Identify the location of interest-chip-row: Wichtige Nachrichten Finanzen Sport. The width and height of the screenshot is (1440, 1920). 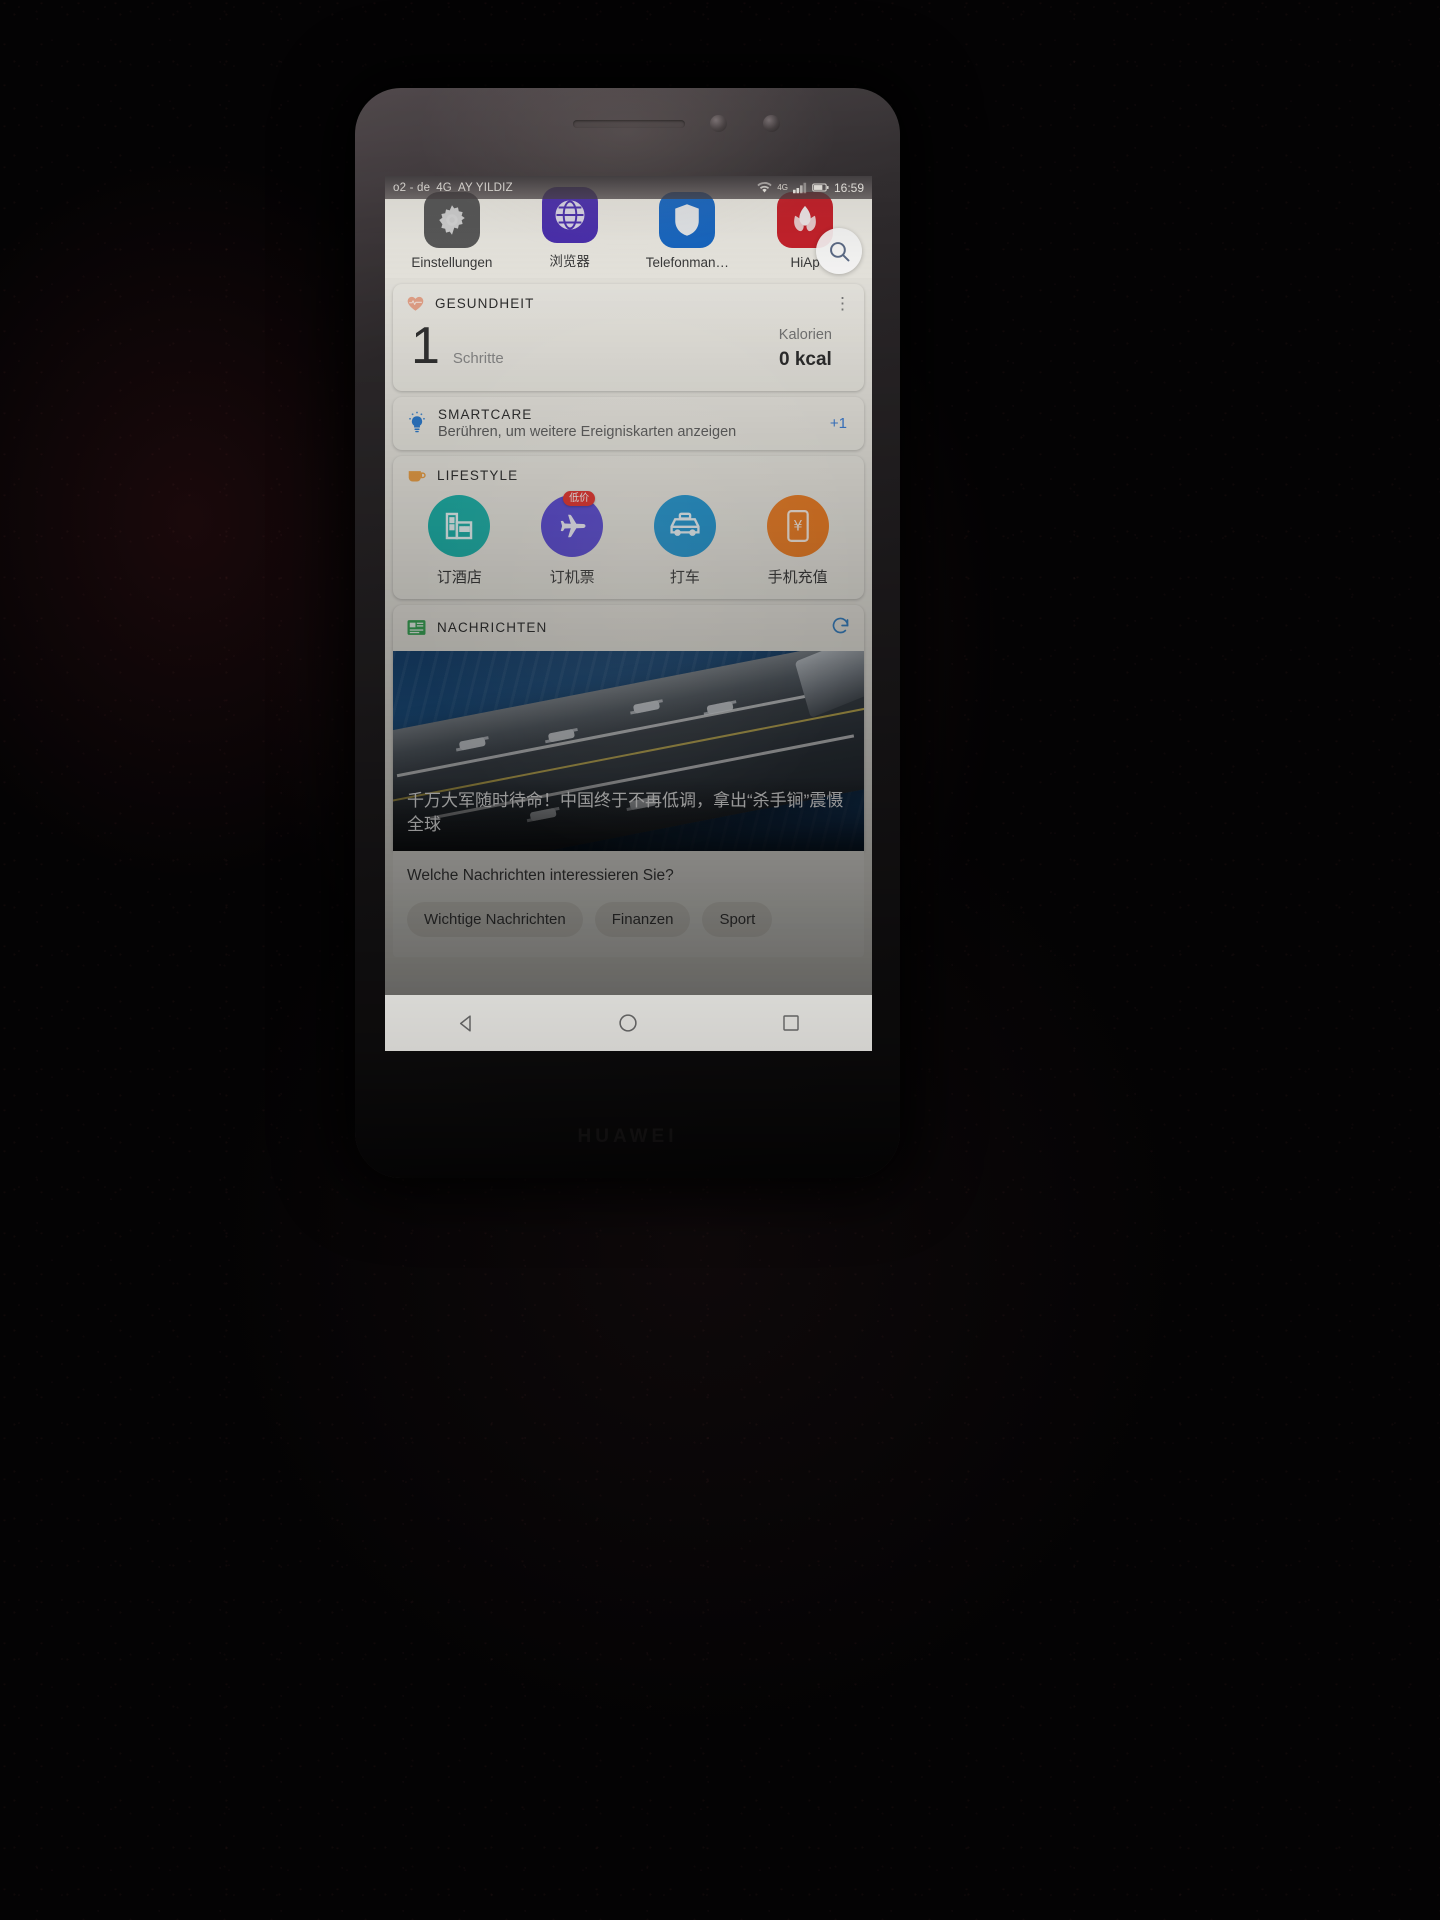
(628, 919).